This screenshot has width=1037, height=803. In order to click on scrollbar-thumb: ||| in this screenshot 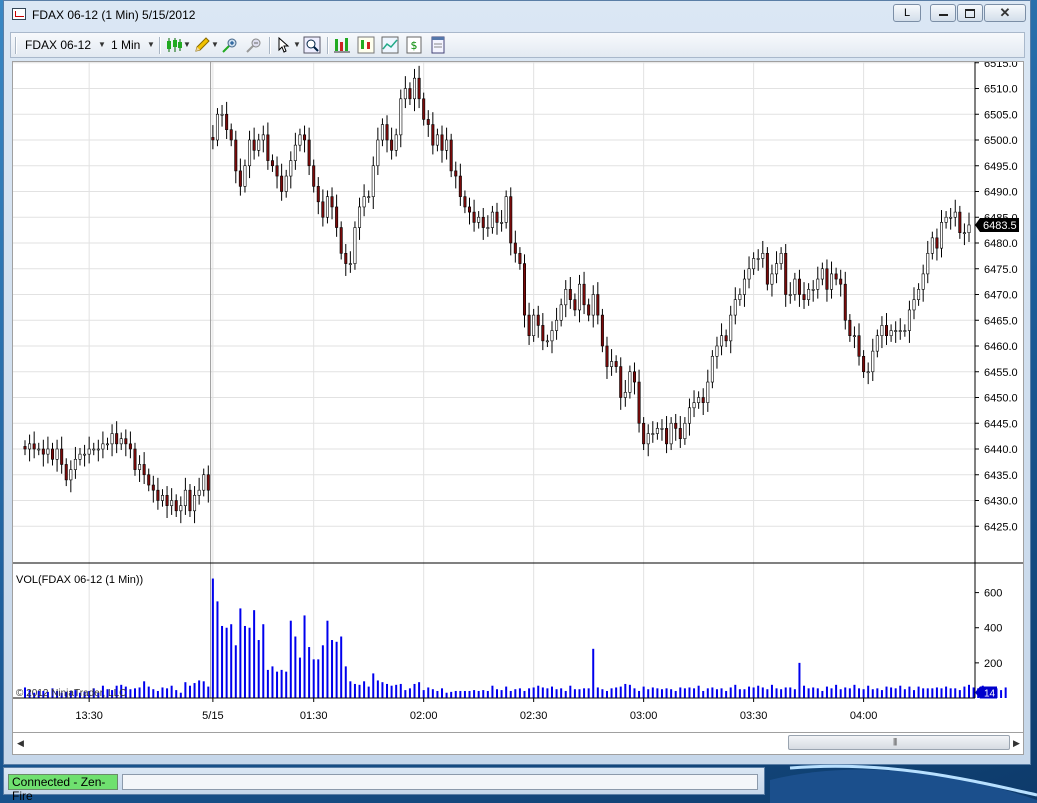, I will do `click(899, 742)`.